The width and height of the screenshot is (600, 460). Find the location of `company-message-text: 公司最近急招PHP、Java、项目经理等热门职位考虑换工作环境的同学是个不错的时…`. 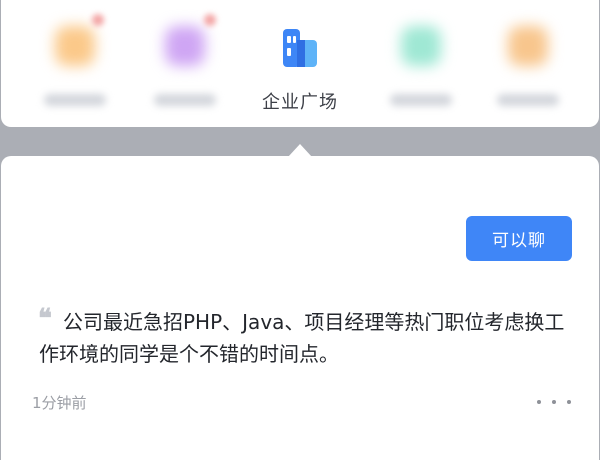

company-message-text: 公司最近急招PHP、Java、项目经理等热门职位考虑换工作环境的同学是个不错的时… is located at coordinates (302, 338).